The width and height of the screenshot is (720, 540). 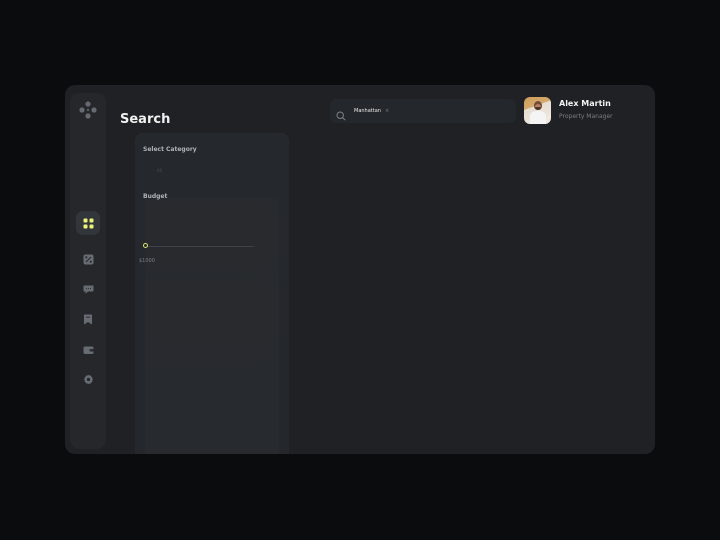 I want to click on search-filter-chip: Manhattan ×, so click(x=371, y=111).